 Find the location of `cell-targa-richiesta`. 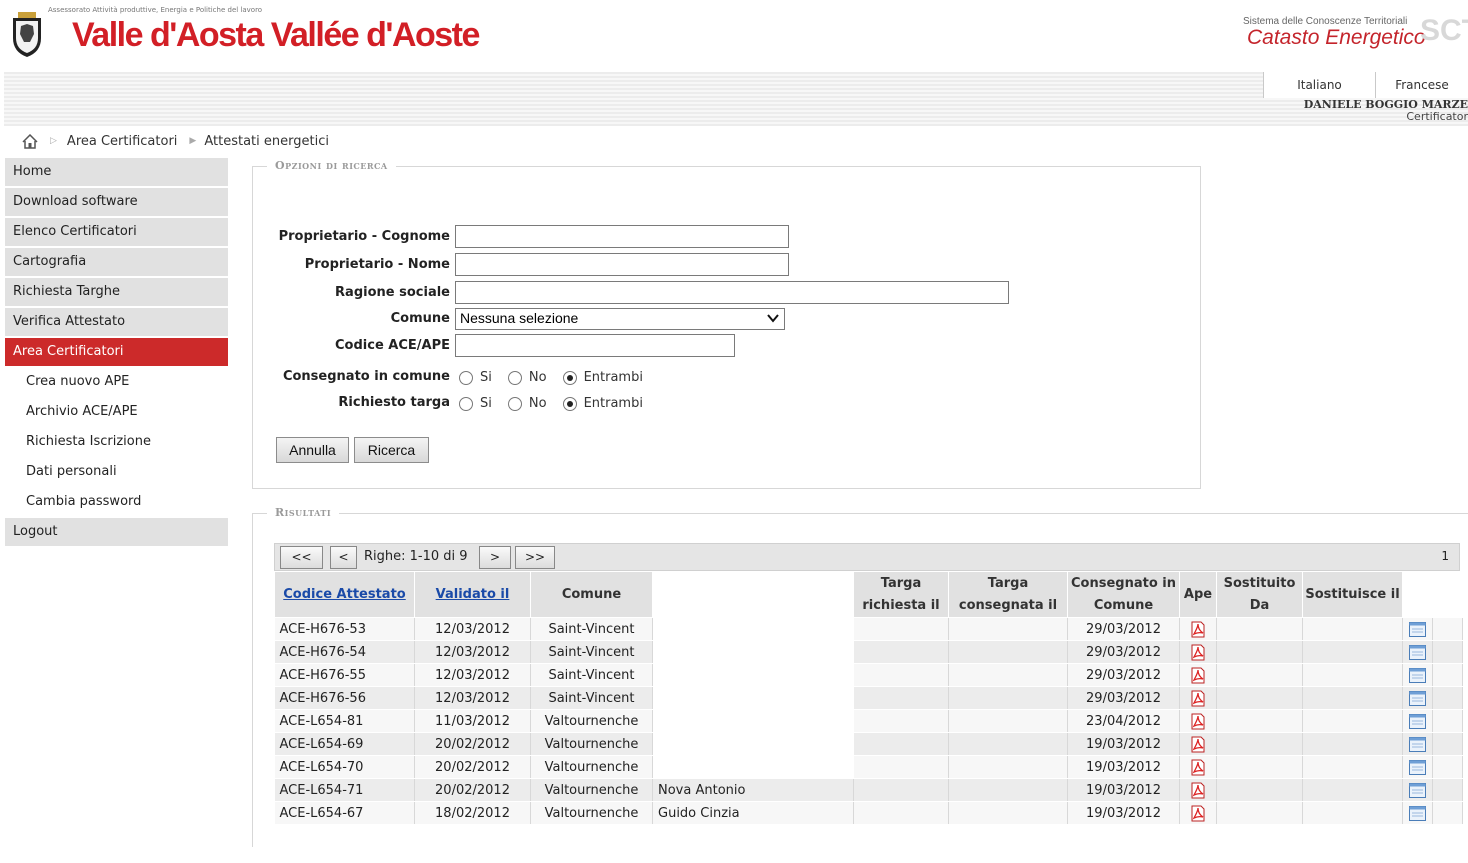

cell-targa-richiesta is located at coordinates (901, 675).